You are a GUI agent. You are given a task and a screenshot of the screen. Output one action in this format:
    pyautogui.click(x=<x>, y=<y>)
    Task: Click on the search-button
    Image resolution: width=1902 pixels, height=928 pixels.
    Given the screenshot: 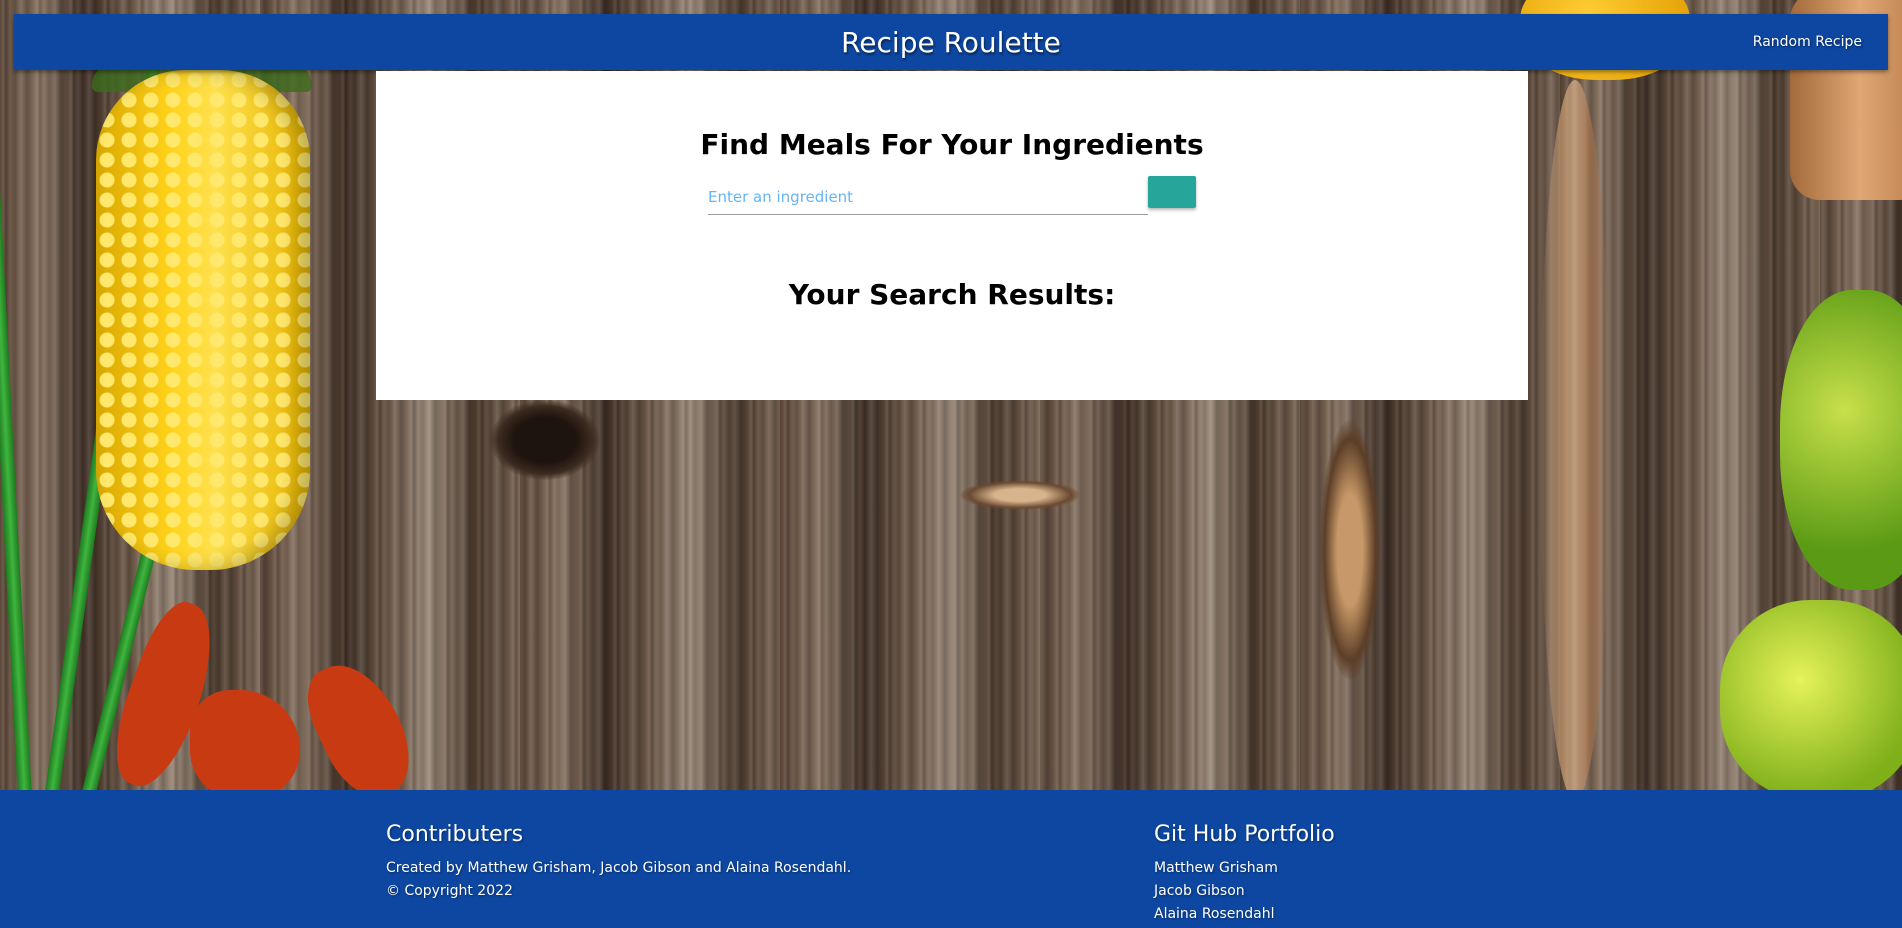 What is the action you would take?
    pyautogui.click(x=1172, y=192)
    